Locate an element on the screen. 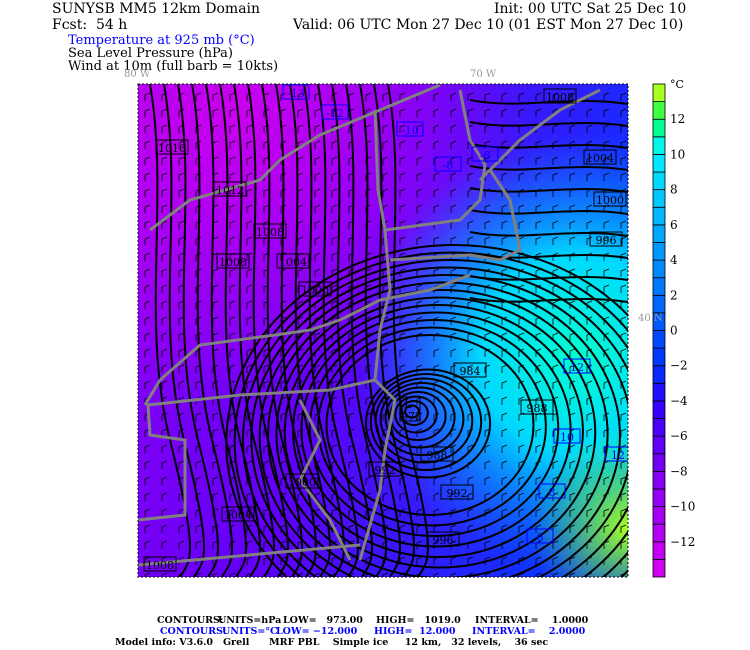 This screenshot has width=750, height=650. lon-label-80w: 80 W is located at coordinates (137, 74).